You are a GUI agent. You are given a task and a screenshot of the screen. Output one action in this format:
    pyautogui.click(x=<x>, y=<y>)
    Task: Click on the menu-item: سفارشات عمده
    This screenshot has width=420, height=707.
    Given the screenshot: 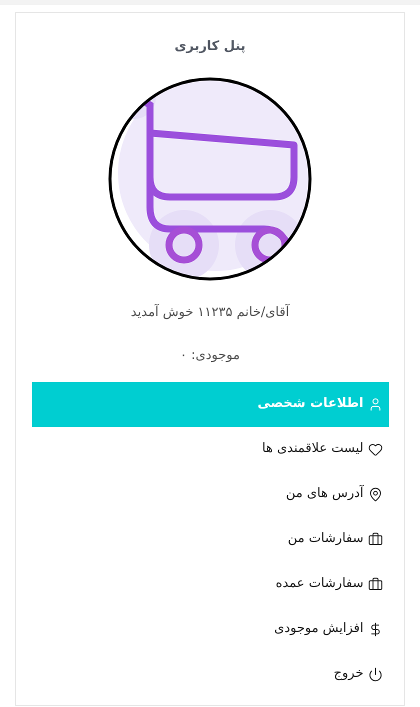 What is the action you would take?
    pyautogui.click(x=210, y=584)
    